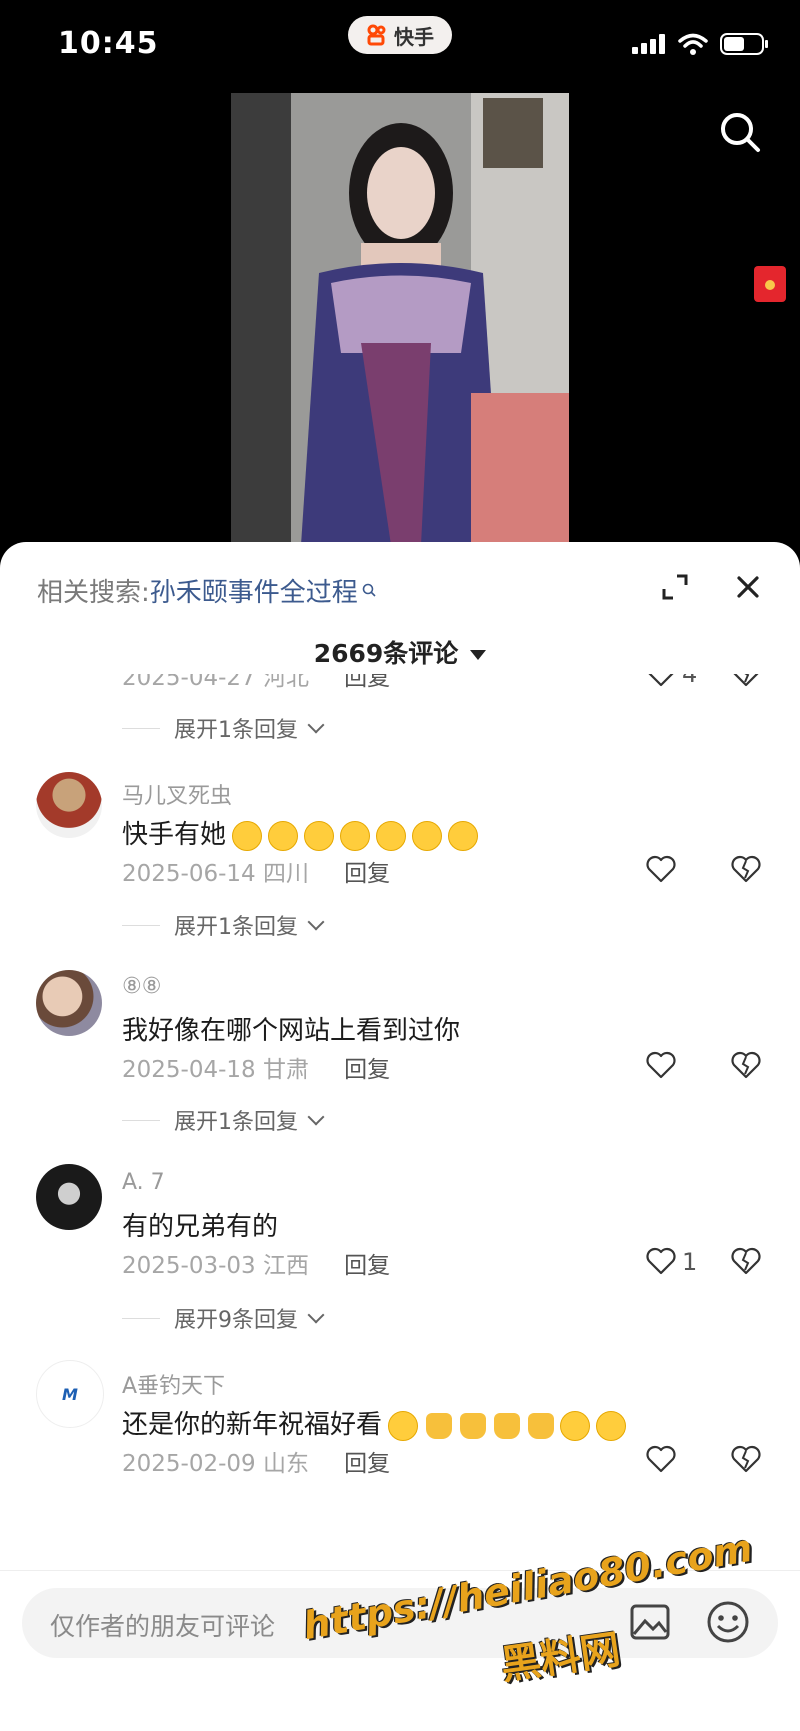 The width and height of the screenshot is (800, 1731). What do you see at coordinates (376, 35) in the screenshot?
I see `kuaishou-logo-icon` at bounding box center [376, 35].